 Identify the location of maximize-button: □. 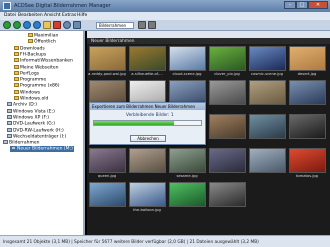
(302, 5).